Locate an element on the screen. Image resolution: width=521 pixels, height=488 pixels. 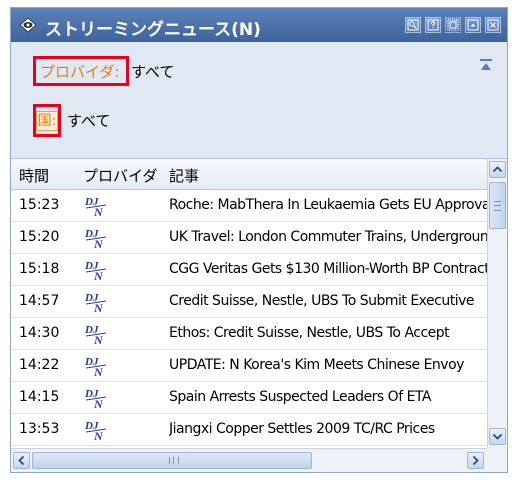
close-button is located at coordinates (493, 25).